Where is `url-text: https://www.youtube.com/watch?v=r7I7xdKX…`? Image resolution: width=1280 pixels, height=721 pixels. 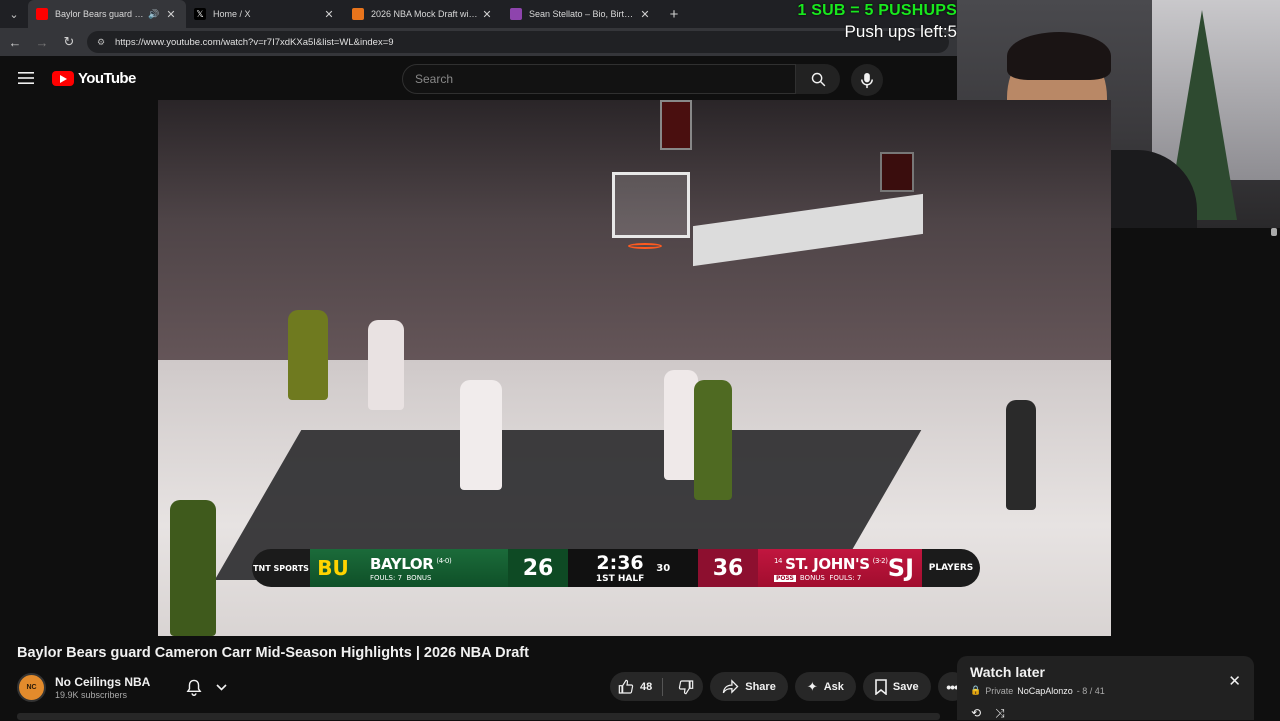 url-text: https://www.youtube.com/watch?v=r7I7xdKX… is located at coordinates (254, 42).